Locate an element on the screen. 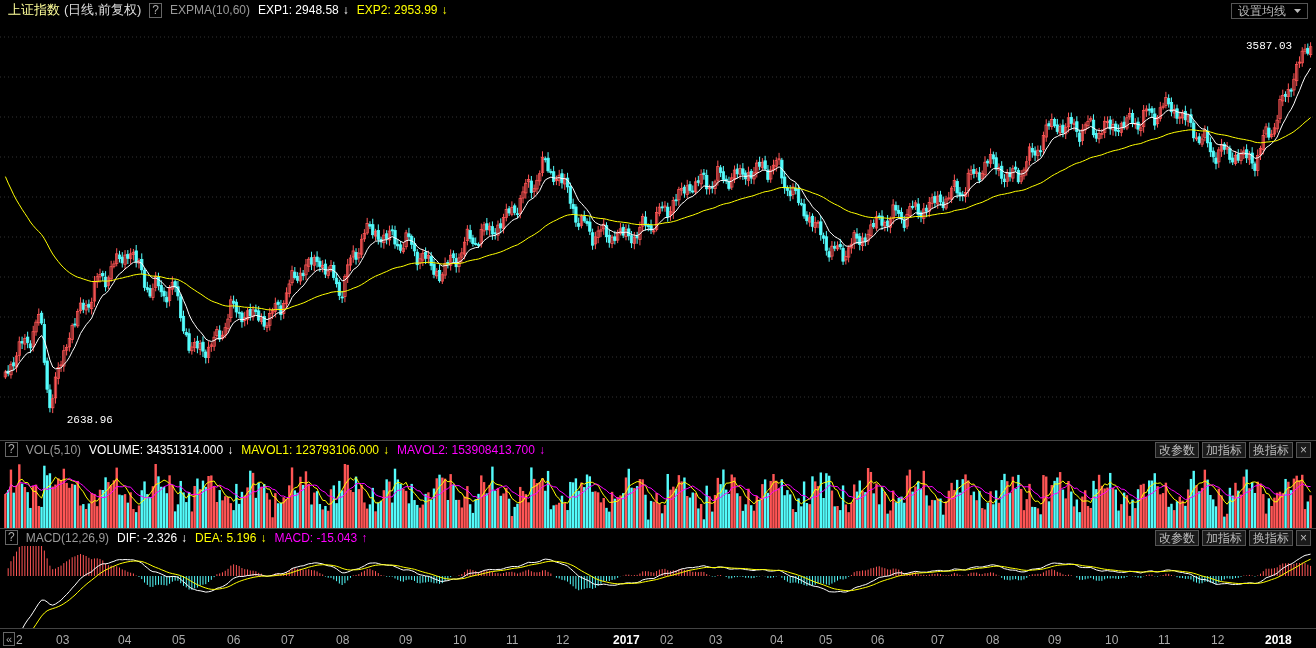  settings-dropdown: 设置均线 is located at coordinates (1269, 11).